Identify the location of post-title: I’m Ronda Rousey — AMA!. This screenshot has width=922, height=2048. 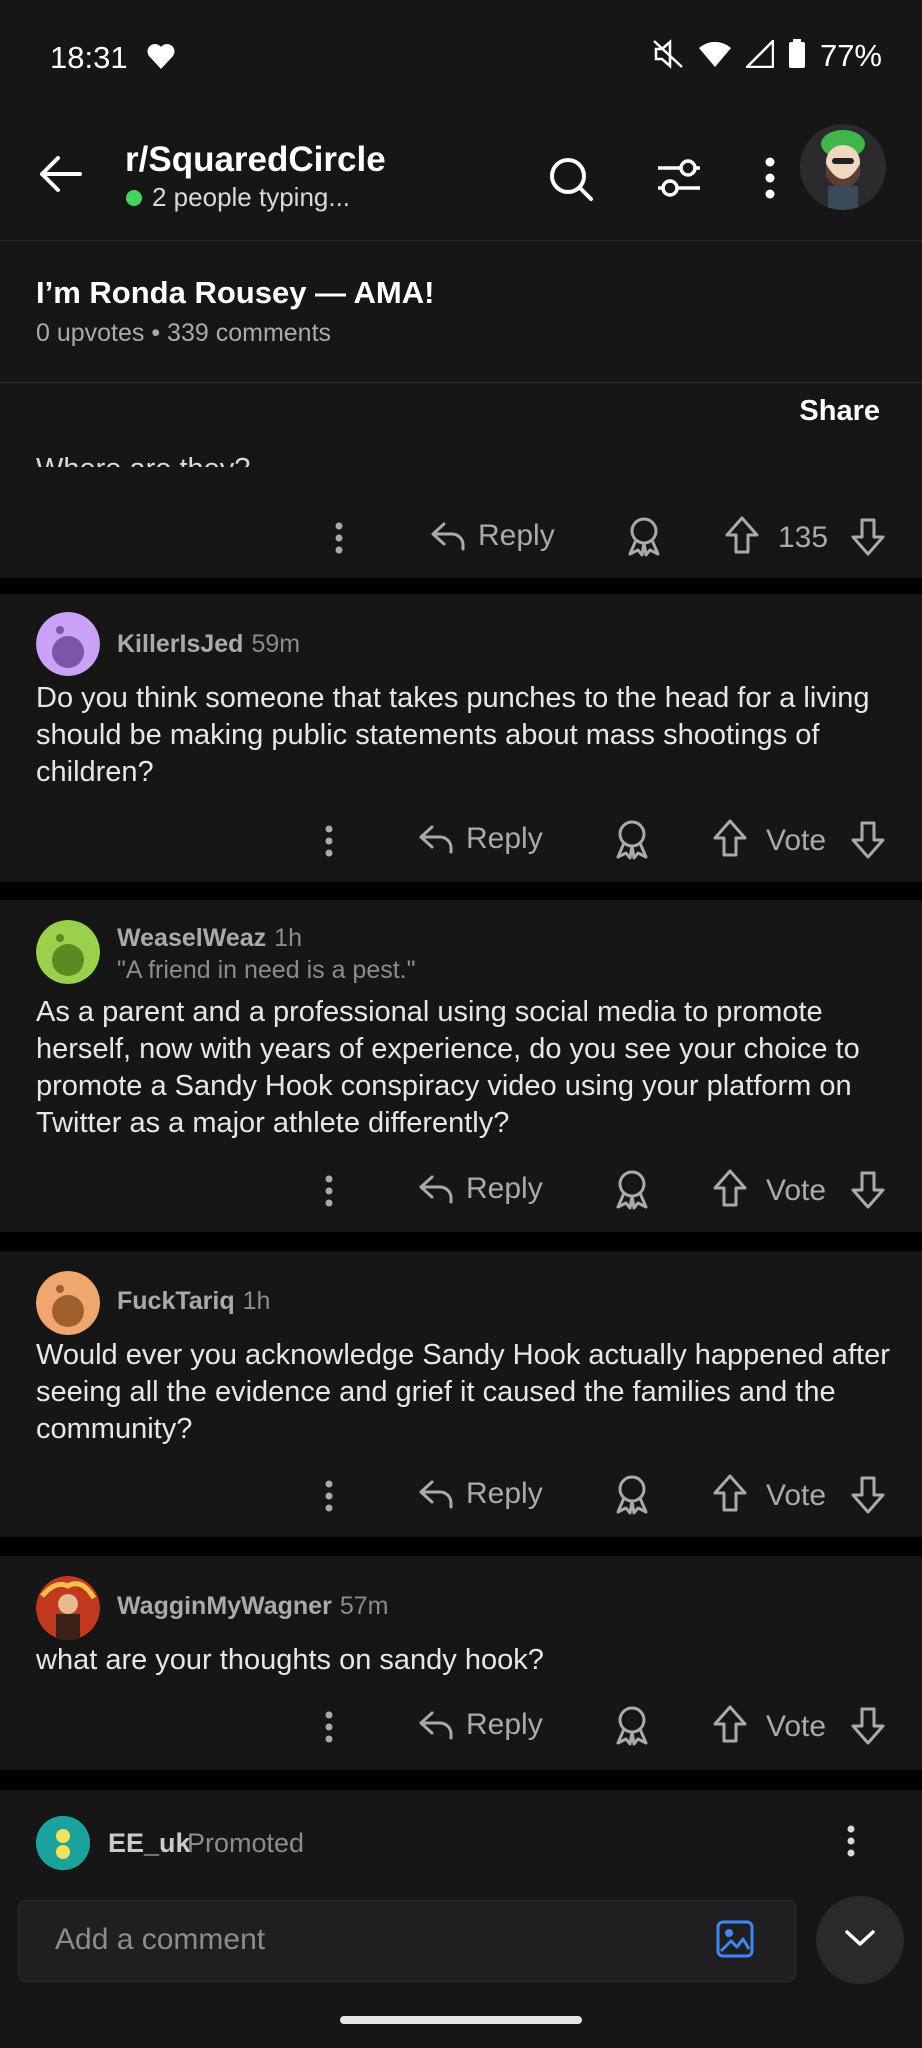
(235, 293).